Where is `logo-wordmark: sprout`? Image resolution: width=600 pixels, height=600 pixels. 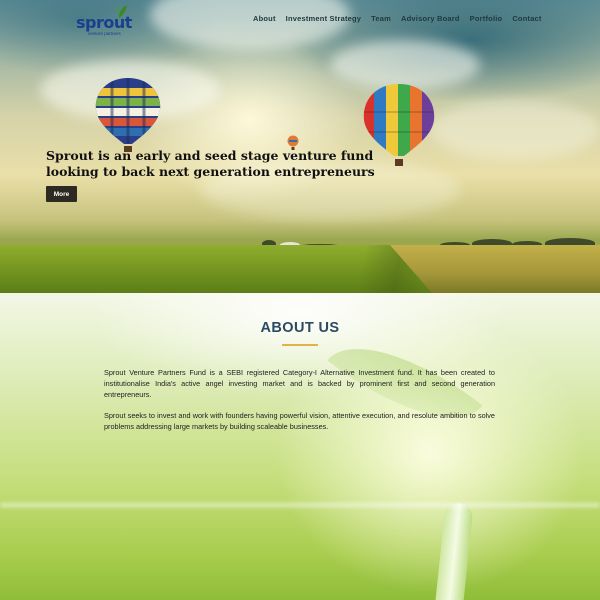
logo-wordmark: sprout is located at coordinates (104, 22).